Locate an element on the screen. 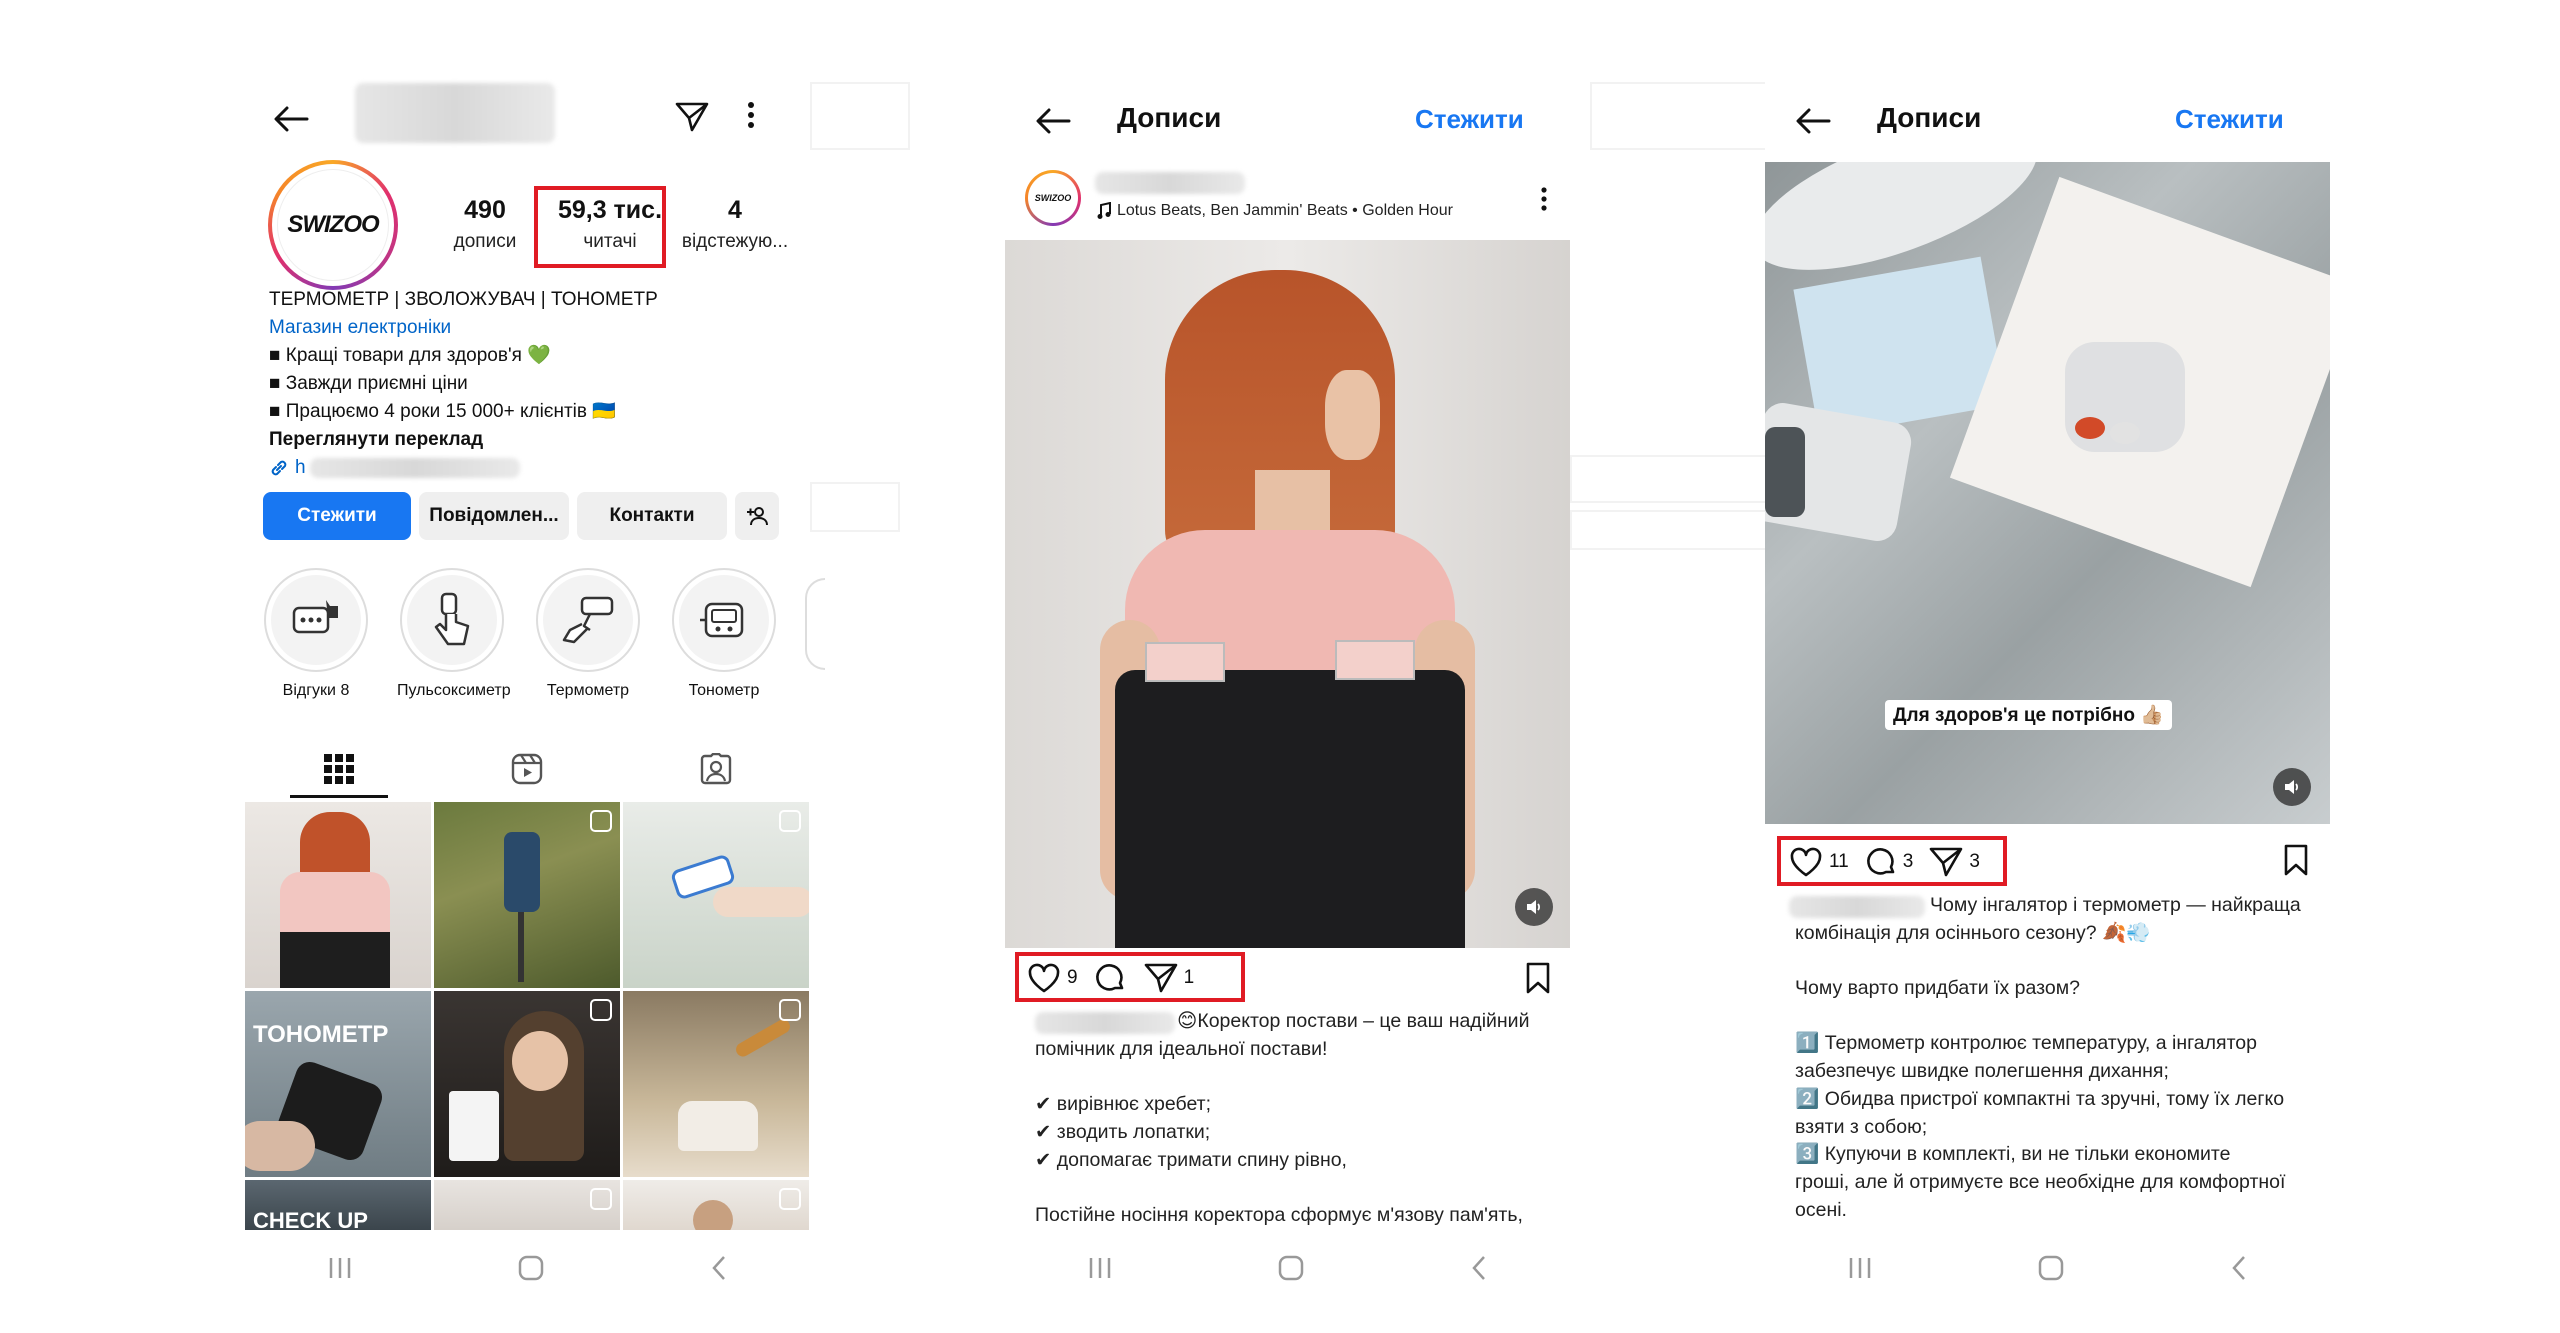  tab-posts-grid is located at coordinates (339, 769).